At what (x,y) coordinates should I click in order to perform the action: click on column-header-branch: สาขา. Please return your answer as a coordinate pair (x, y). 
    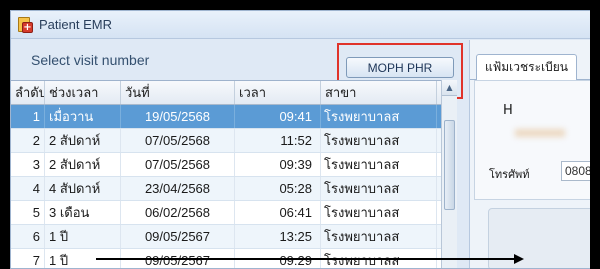
    Looking at the image, I should click on (379, 92).